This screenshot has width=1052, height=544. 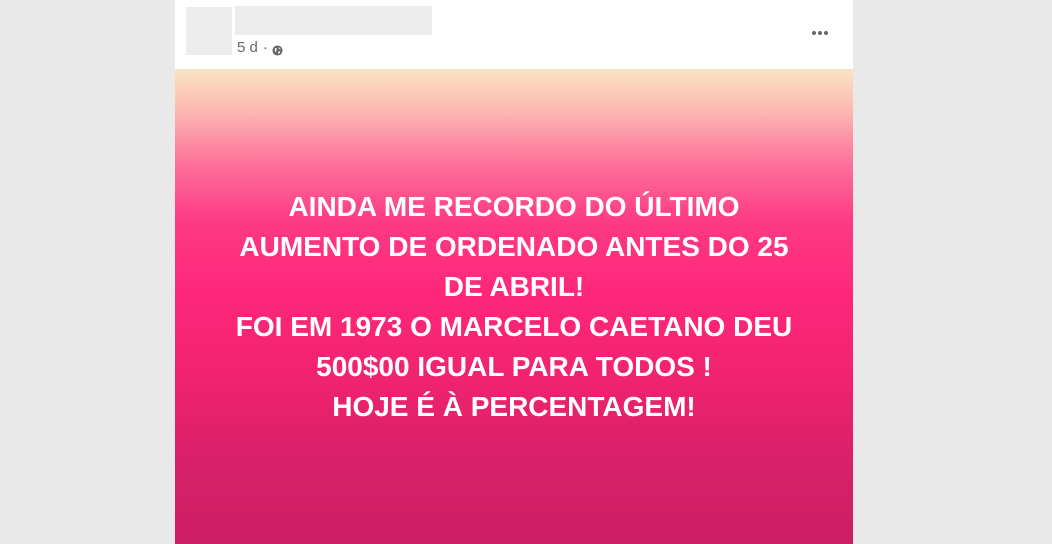 I want to click on more-horizontal-icon, so click(x=820, y=32).